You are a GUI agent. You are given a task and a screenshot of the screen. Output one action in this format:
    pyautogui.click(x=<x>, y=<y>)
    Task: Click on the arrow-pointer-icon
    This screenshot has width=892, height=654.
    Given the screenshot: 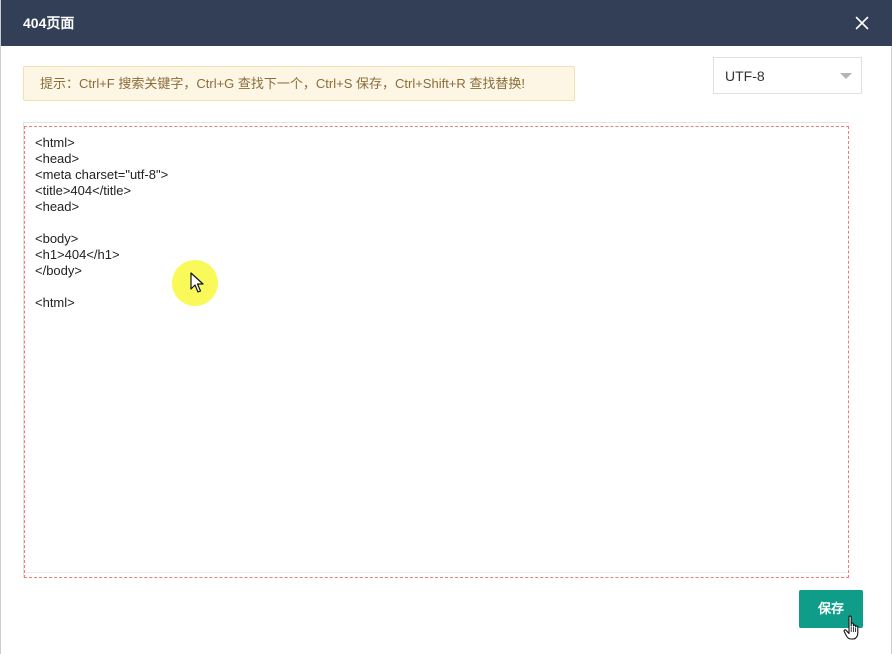 What is the action you would take?
    pyautogui.click(x=197, y=282)
    